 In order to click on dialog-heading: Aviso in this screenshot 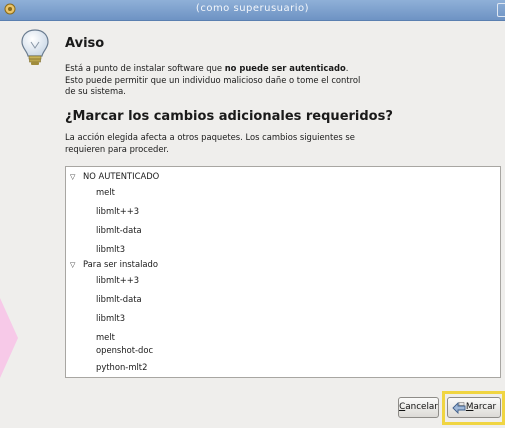, I will do `click(85, 43)`.